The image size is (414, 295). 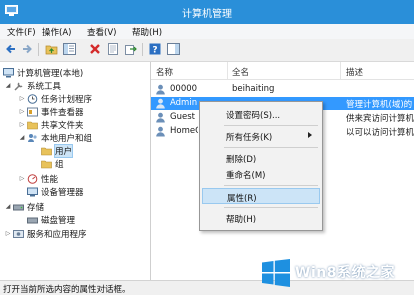 What do you see at coordinates (32, 112) in the screenshot?
I see `event-viewer-icon` at bounding box center [32, 112].